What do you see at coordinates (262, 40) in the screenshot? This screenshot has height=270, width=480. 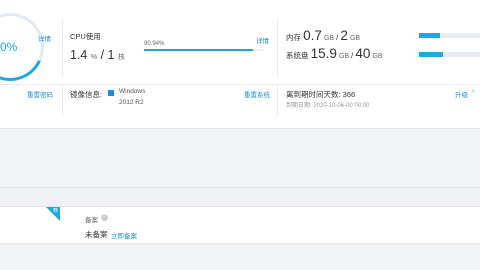 I see `cpu-detail-link: 详情` at bounding box center [262, 40].